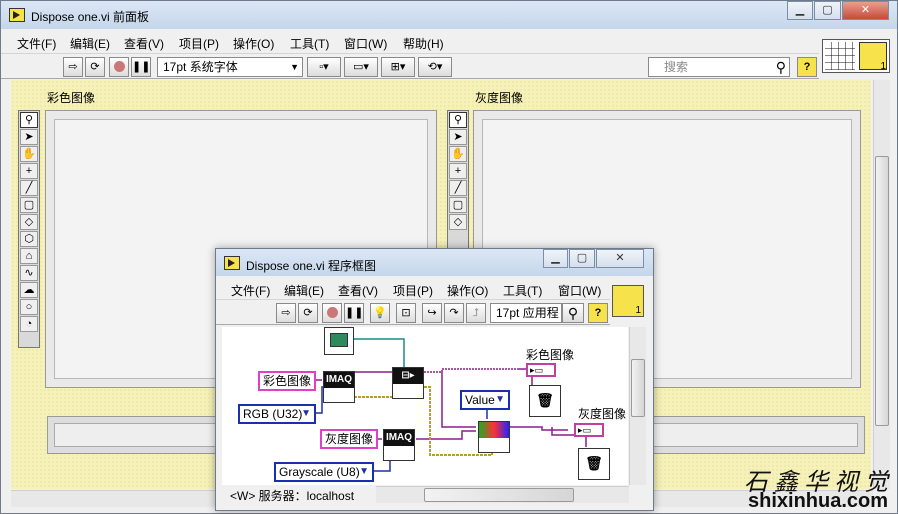 This screenshot has height=514, width=898. Describe the element at coordinates (287, 381) in the screenshot. I see `color-image-constant: 彩色图像` at that location.